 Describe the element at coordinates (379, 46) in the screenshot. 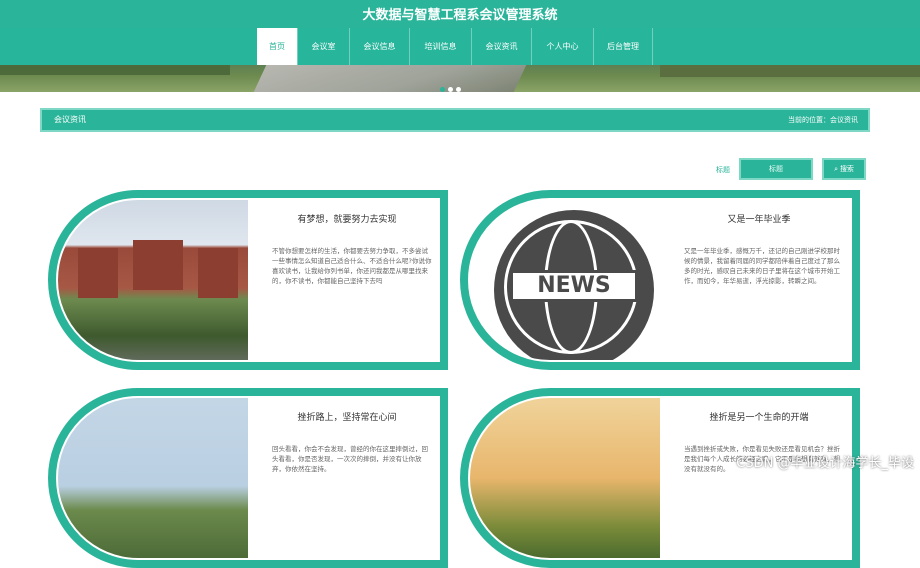

I see `nav-item-meeting-info: 会议信息` at that location.